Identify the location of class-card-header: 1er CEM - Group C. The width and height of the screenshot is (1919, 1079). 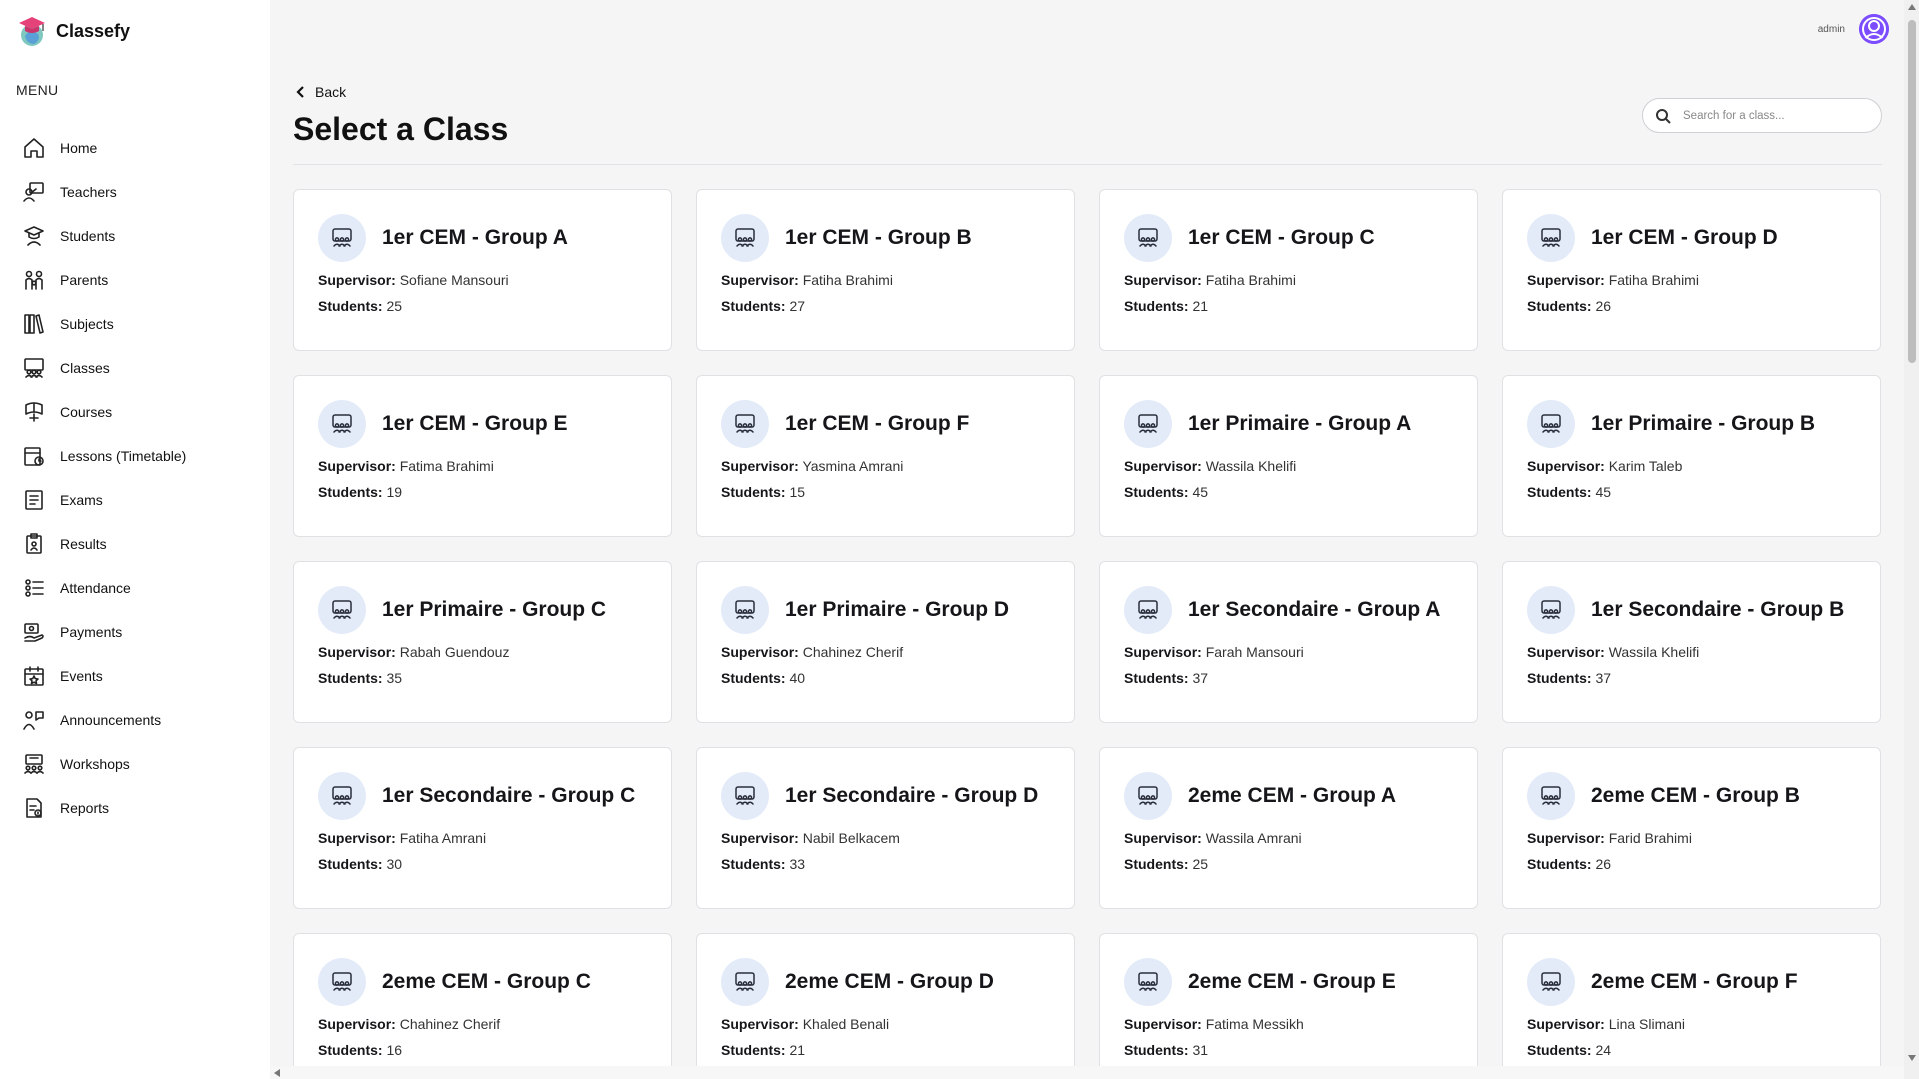
(1288, 238).